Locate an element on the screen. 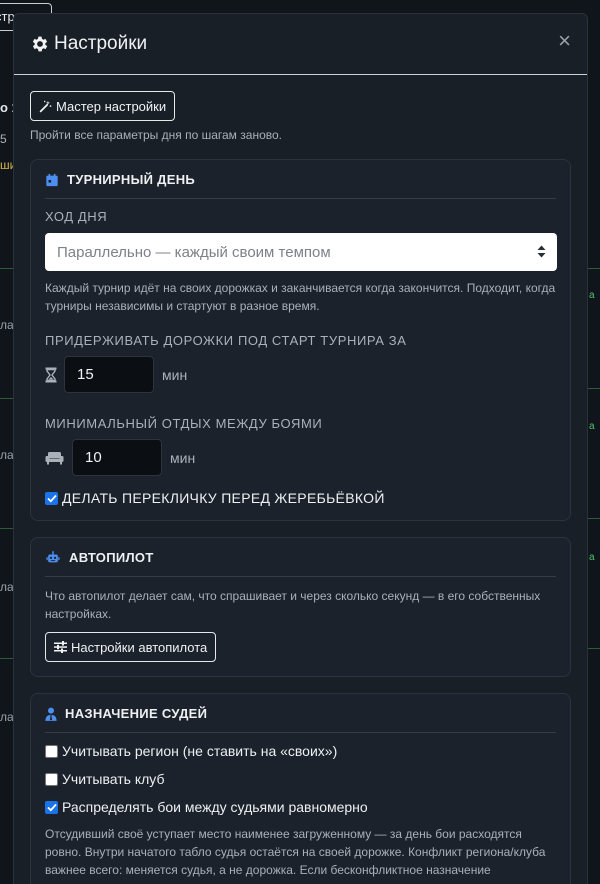 The image size is (600, 884). rest-row: 10 мин is located at coordinates (300, 457).